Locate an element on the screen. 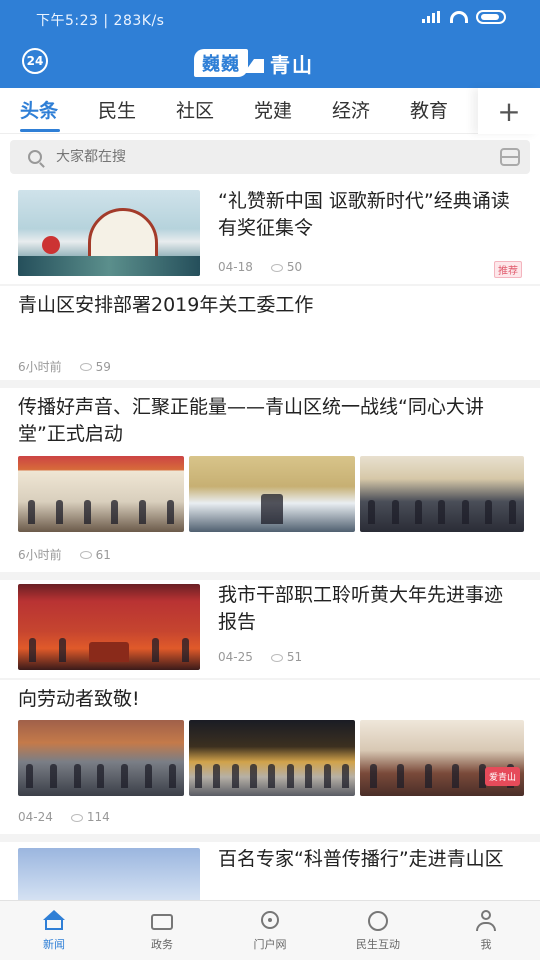 Image resolution: width=540 pixels, height=960 pixels. wifi-icon is located at coordinates (459, 17).